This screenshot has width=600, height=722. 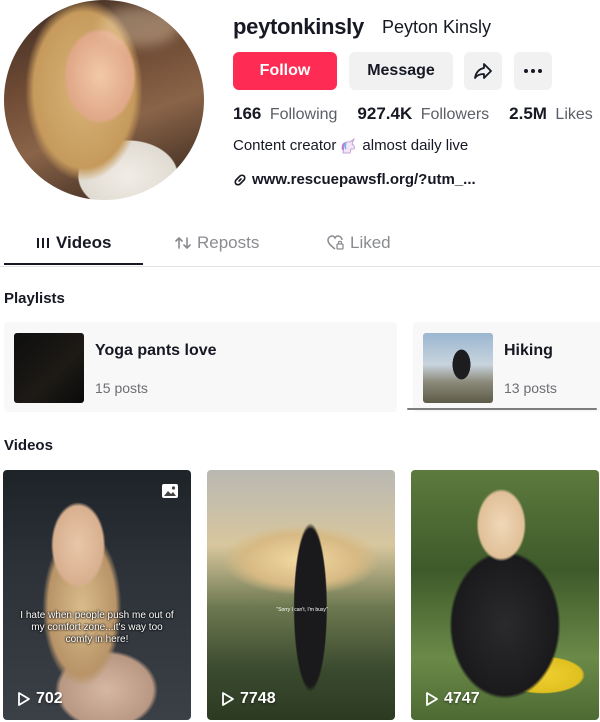 I want to click on follow-button: Follow, so click(x=285, y=71).